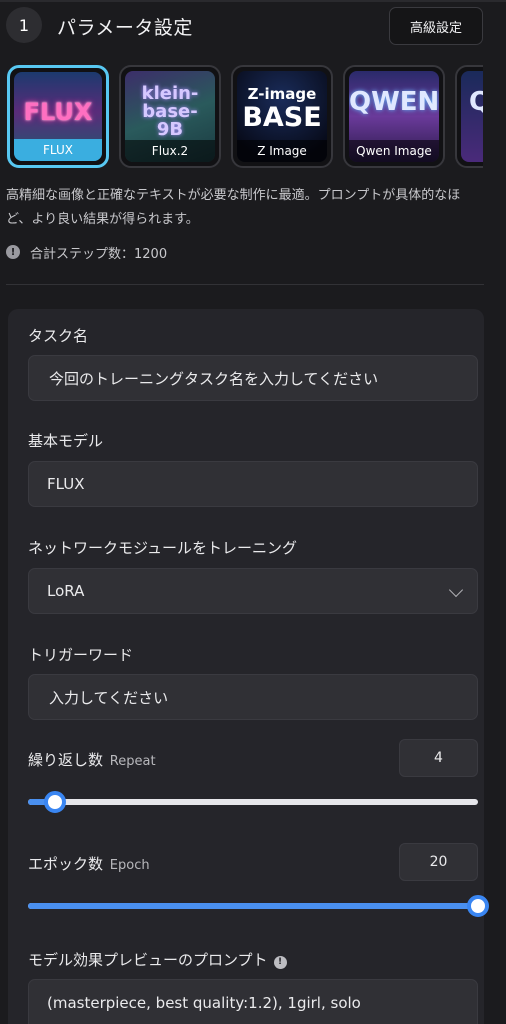 The image size is (506, 1024). What do you see at coordinates (245, 284) in the screenshot?
I see `divider` at bounding box center [245, 284].